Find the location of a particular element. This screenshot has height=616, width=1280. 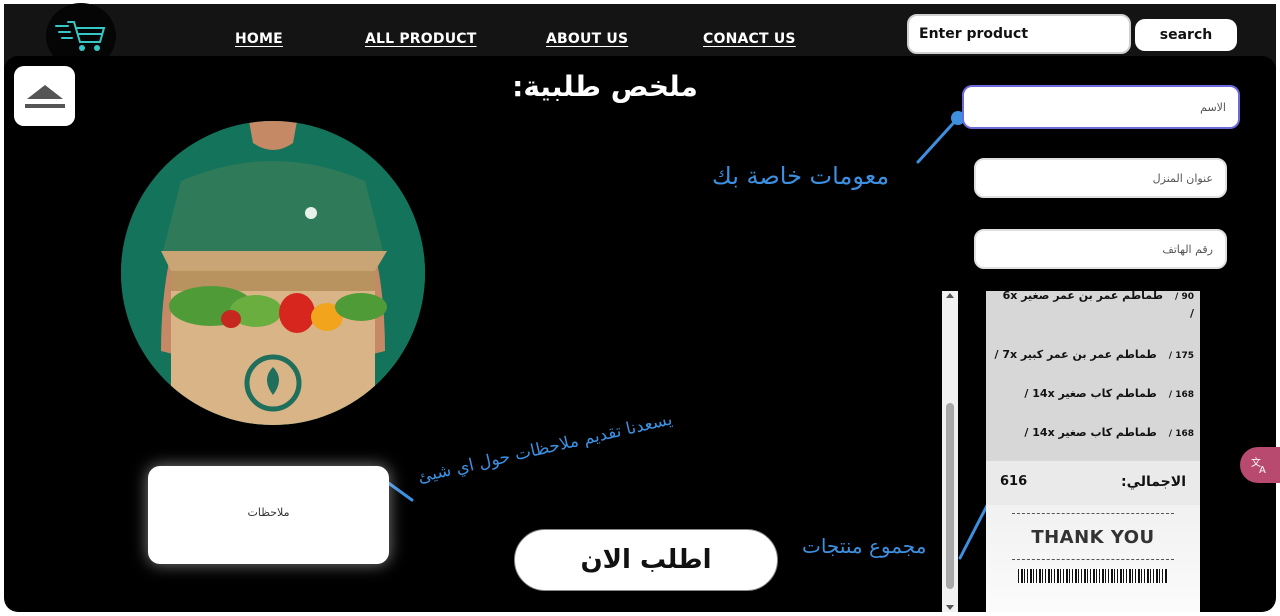

total-label: الاجمالي: is located at coordinates (1153, 482).